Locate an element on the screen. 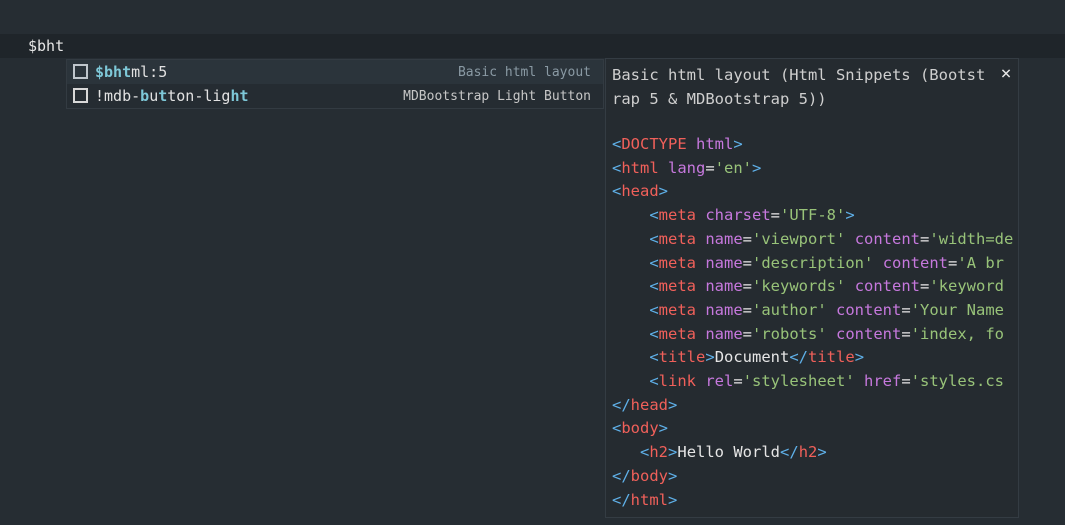 The height and width of the screenshot is (525, 1065). code-token: body is located at coordinates (649, 475).